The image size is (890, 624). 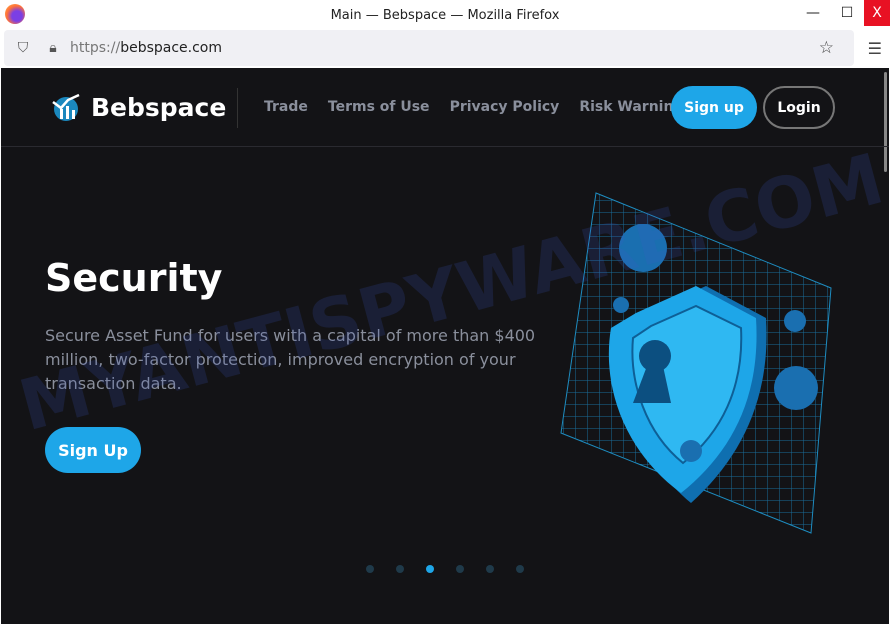 I want to click on window-titlebar: Main — Bebspace — Mozilla Firefox — ☐ X, so click(x=445, y=15).